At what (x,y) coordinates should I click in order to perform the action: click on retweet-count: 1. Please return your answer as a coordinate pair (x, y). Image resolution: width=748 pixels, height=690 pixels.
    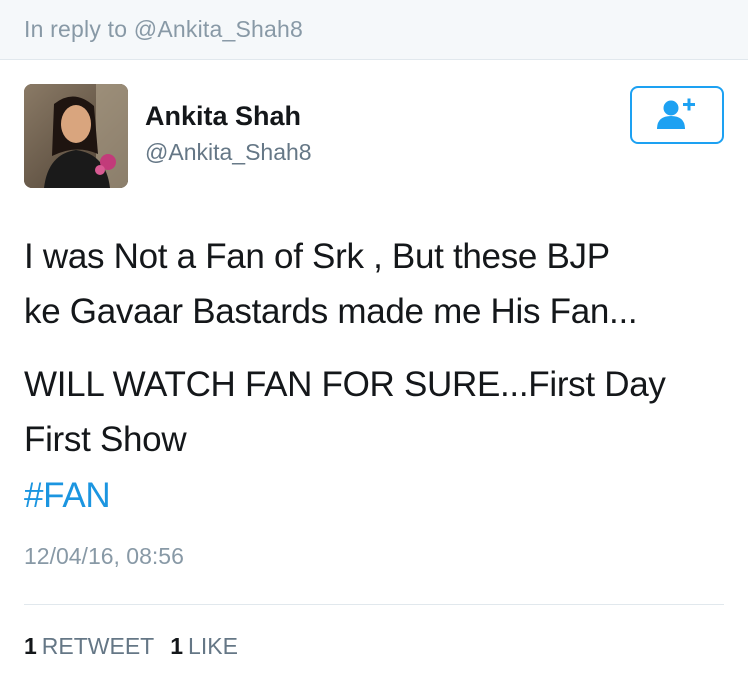
    Looking at the image, I should click on (30, 646).